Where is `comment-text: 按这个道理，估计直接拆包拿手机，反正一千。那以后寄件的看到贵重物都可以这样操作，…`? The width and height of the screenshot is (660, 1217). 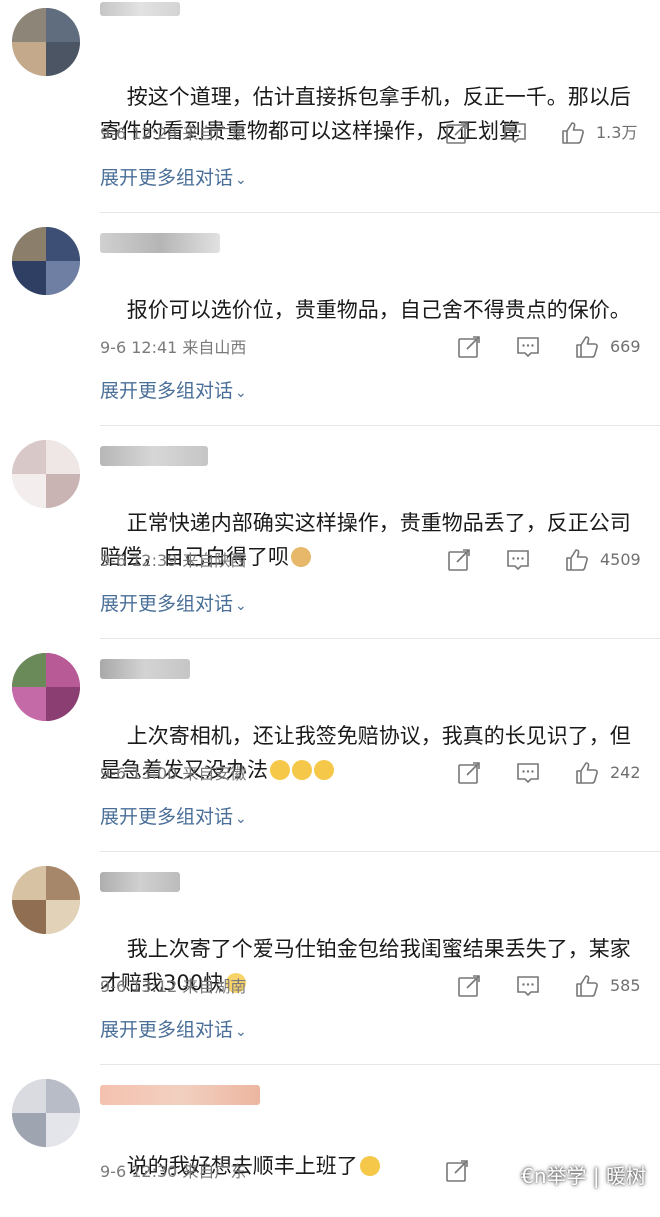
comment-text: 按这个道理，估计直接拆包拿手机，反正一千。那以后寄件的看到贵重物都可以这样操作，… is located at coordinates (365, 114).